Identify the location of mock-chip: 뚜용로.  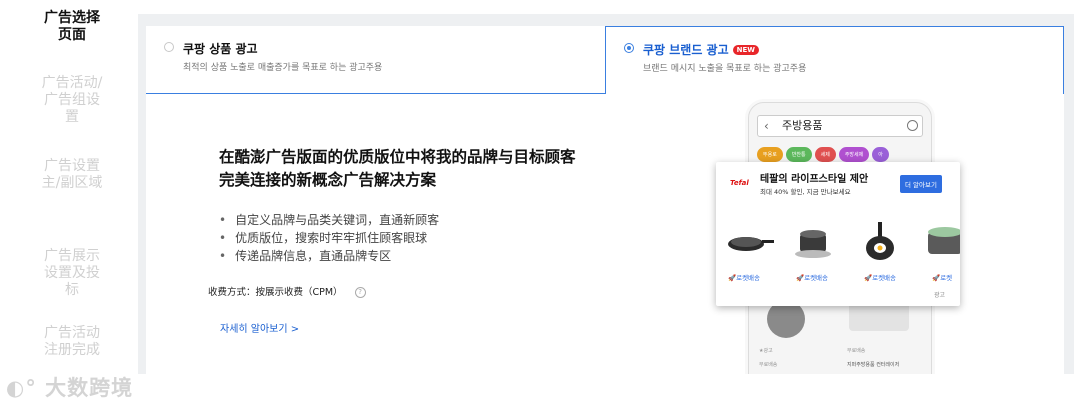
(770, 154).